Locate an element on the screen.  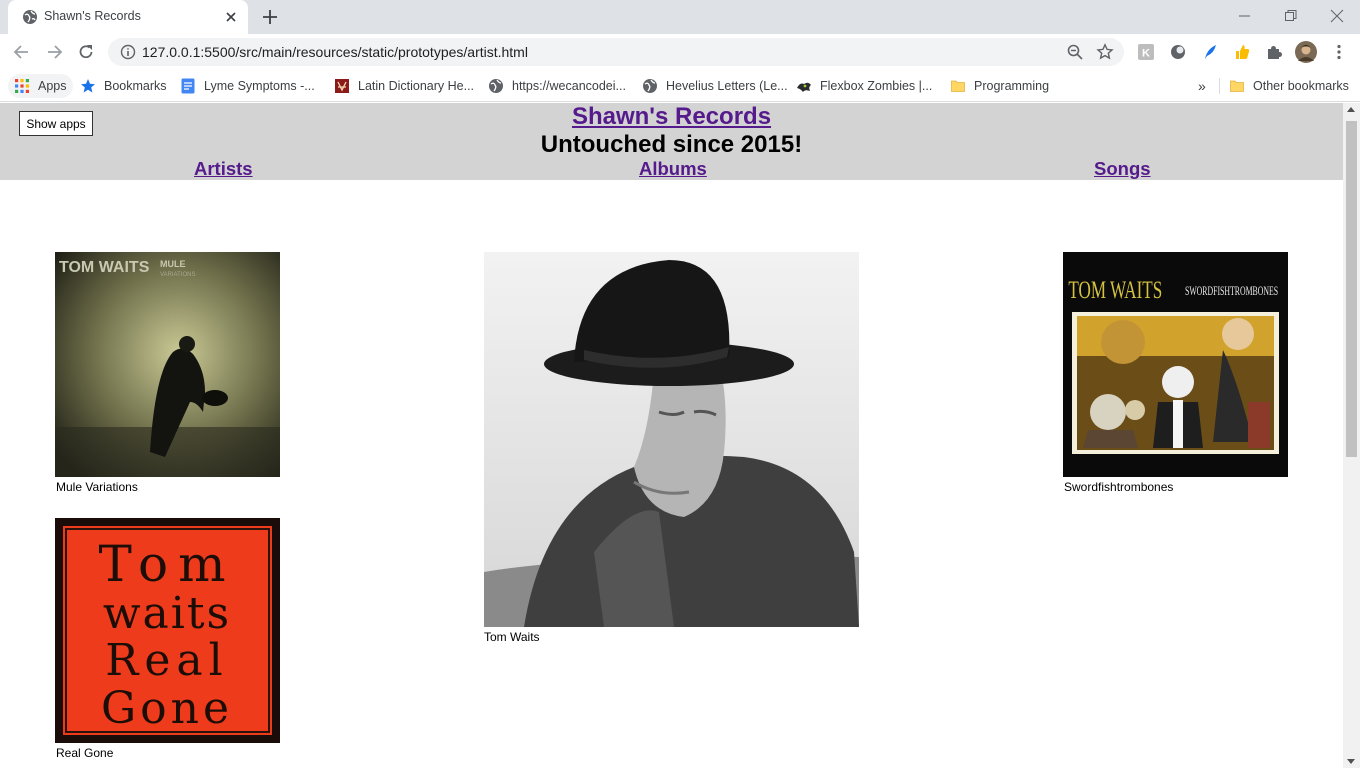
restore-icon is located at coordinates (1291, 15).